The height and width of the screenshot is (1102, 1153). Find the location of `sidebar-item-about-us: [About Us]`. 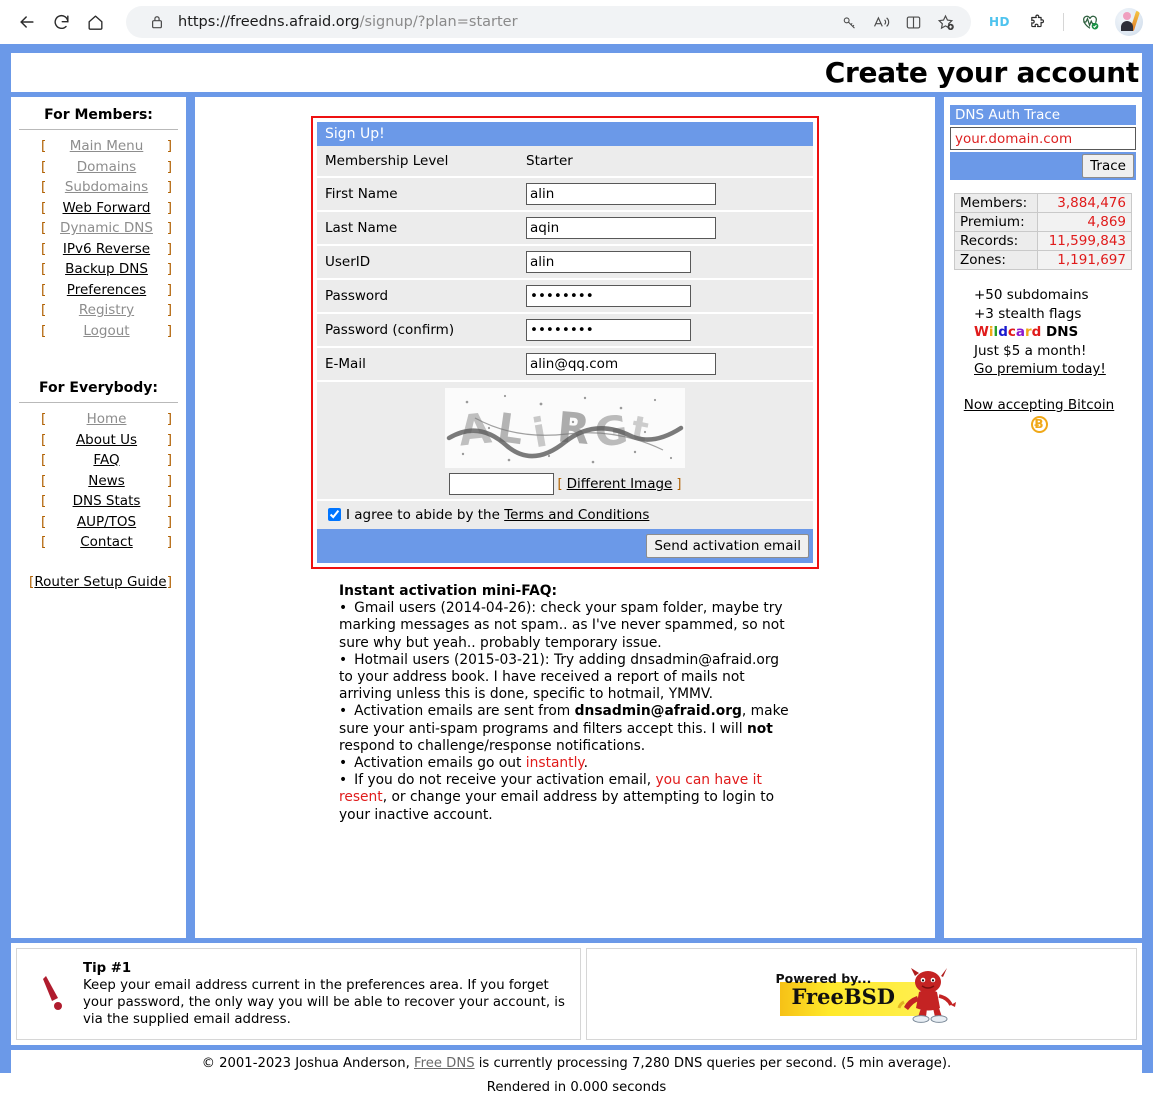

sidebar-item-about-us: [About Us] is located at coordinates (98, 440).